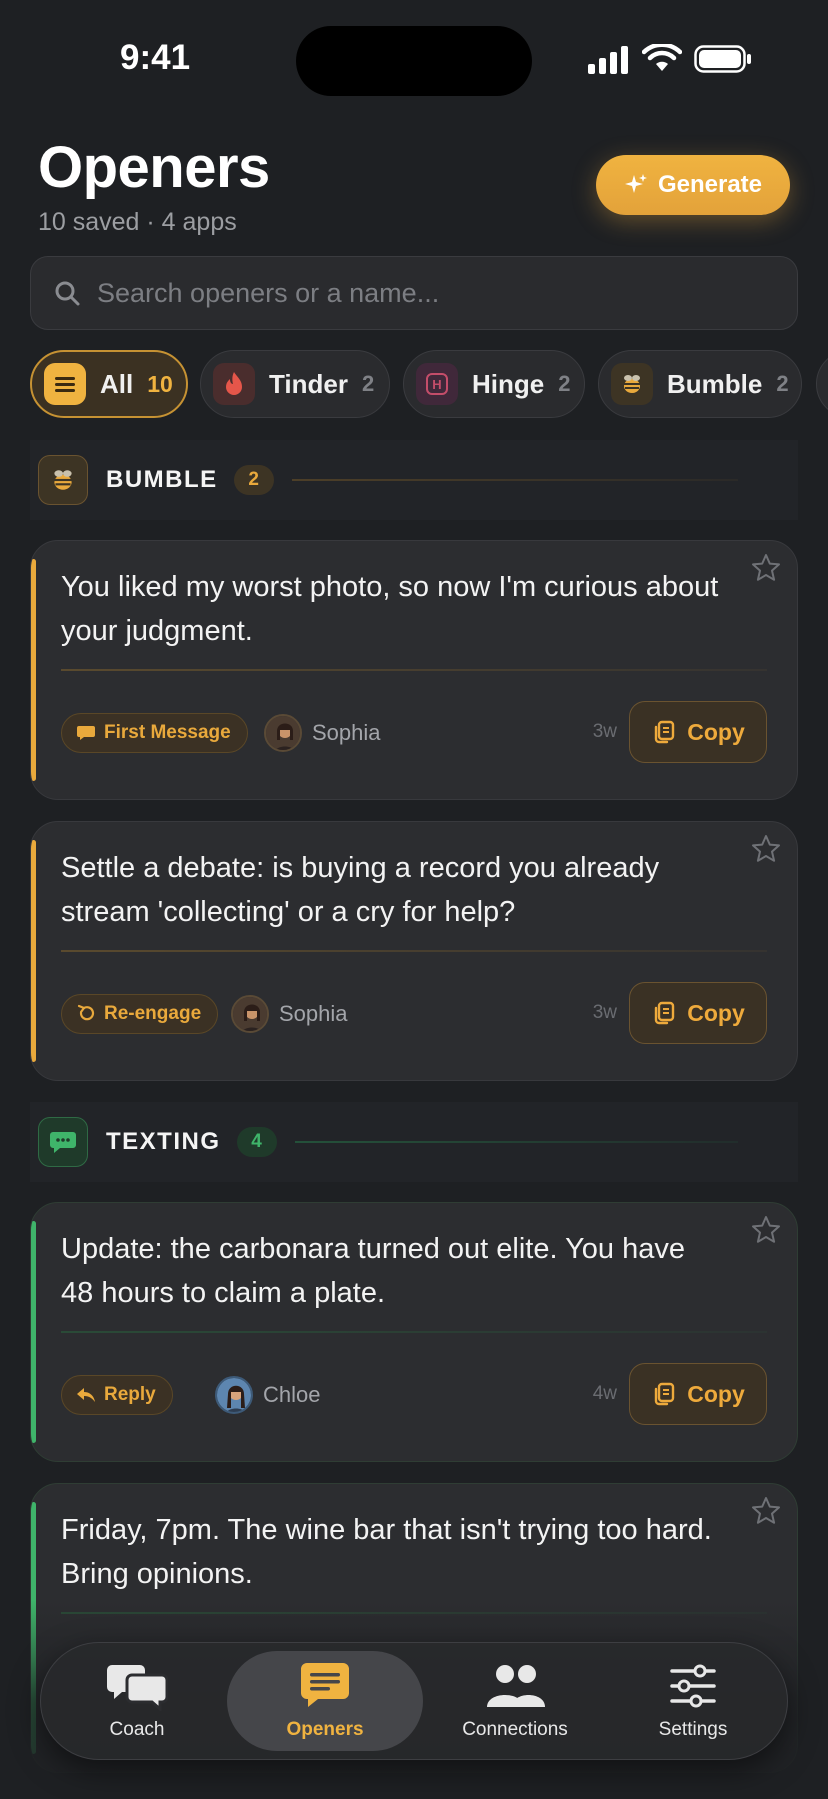 The height and width of the screenshot is (1799, 828). Describe the element at coordinates (65, 384) in the screenshot. I see `list-icon` at that location.